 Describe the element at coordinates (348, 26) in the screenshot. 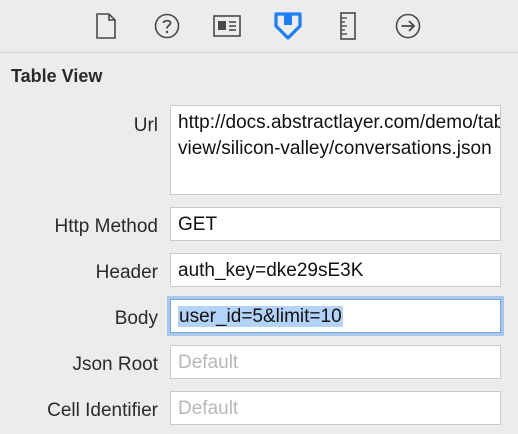

I see `size-icon` at that location.